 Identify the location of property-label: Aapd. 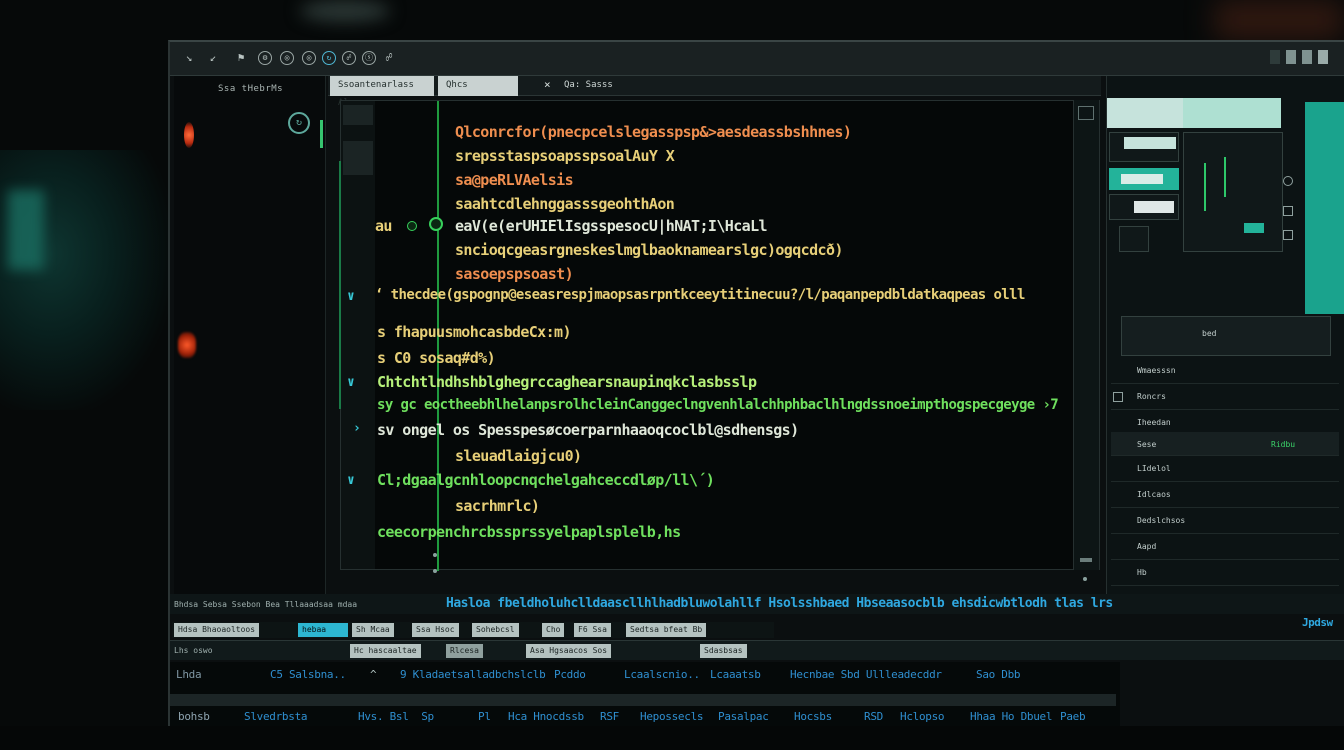
(1147, 546).